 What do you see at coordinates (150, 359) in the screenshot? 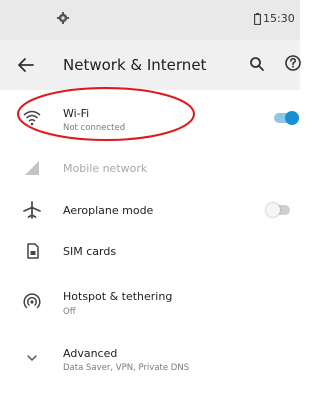
I see `list-item-advanced: Advanced Data Saver, VPN, Private DNS` at bounding box center [150, 359].